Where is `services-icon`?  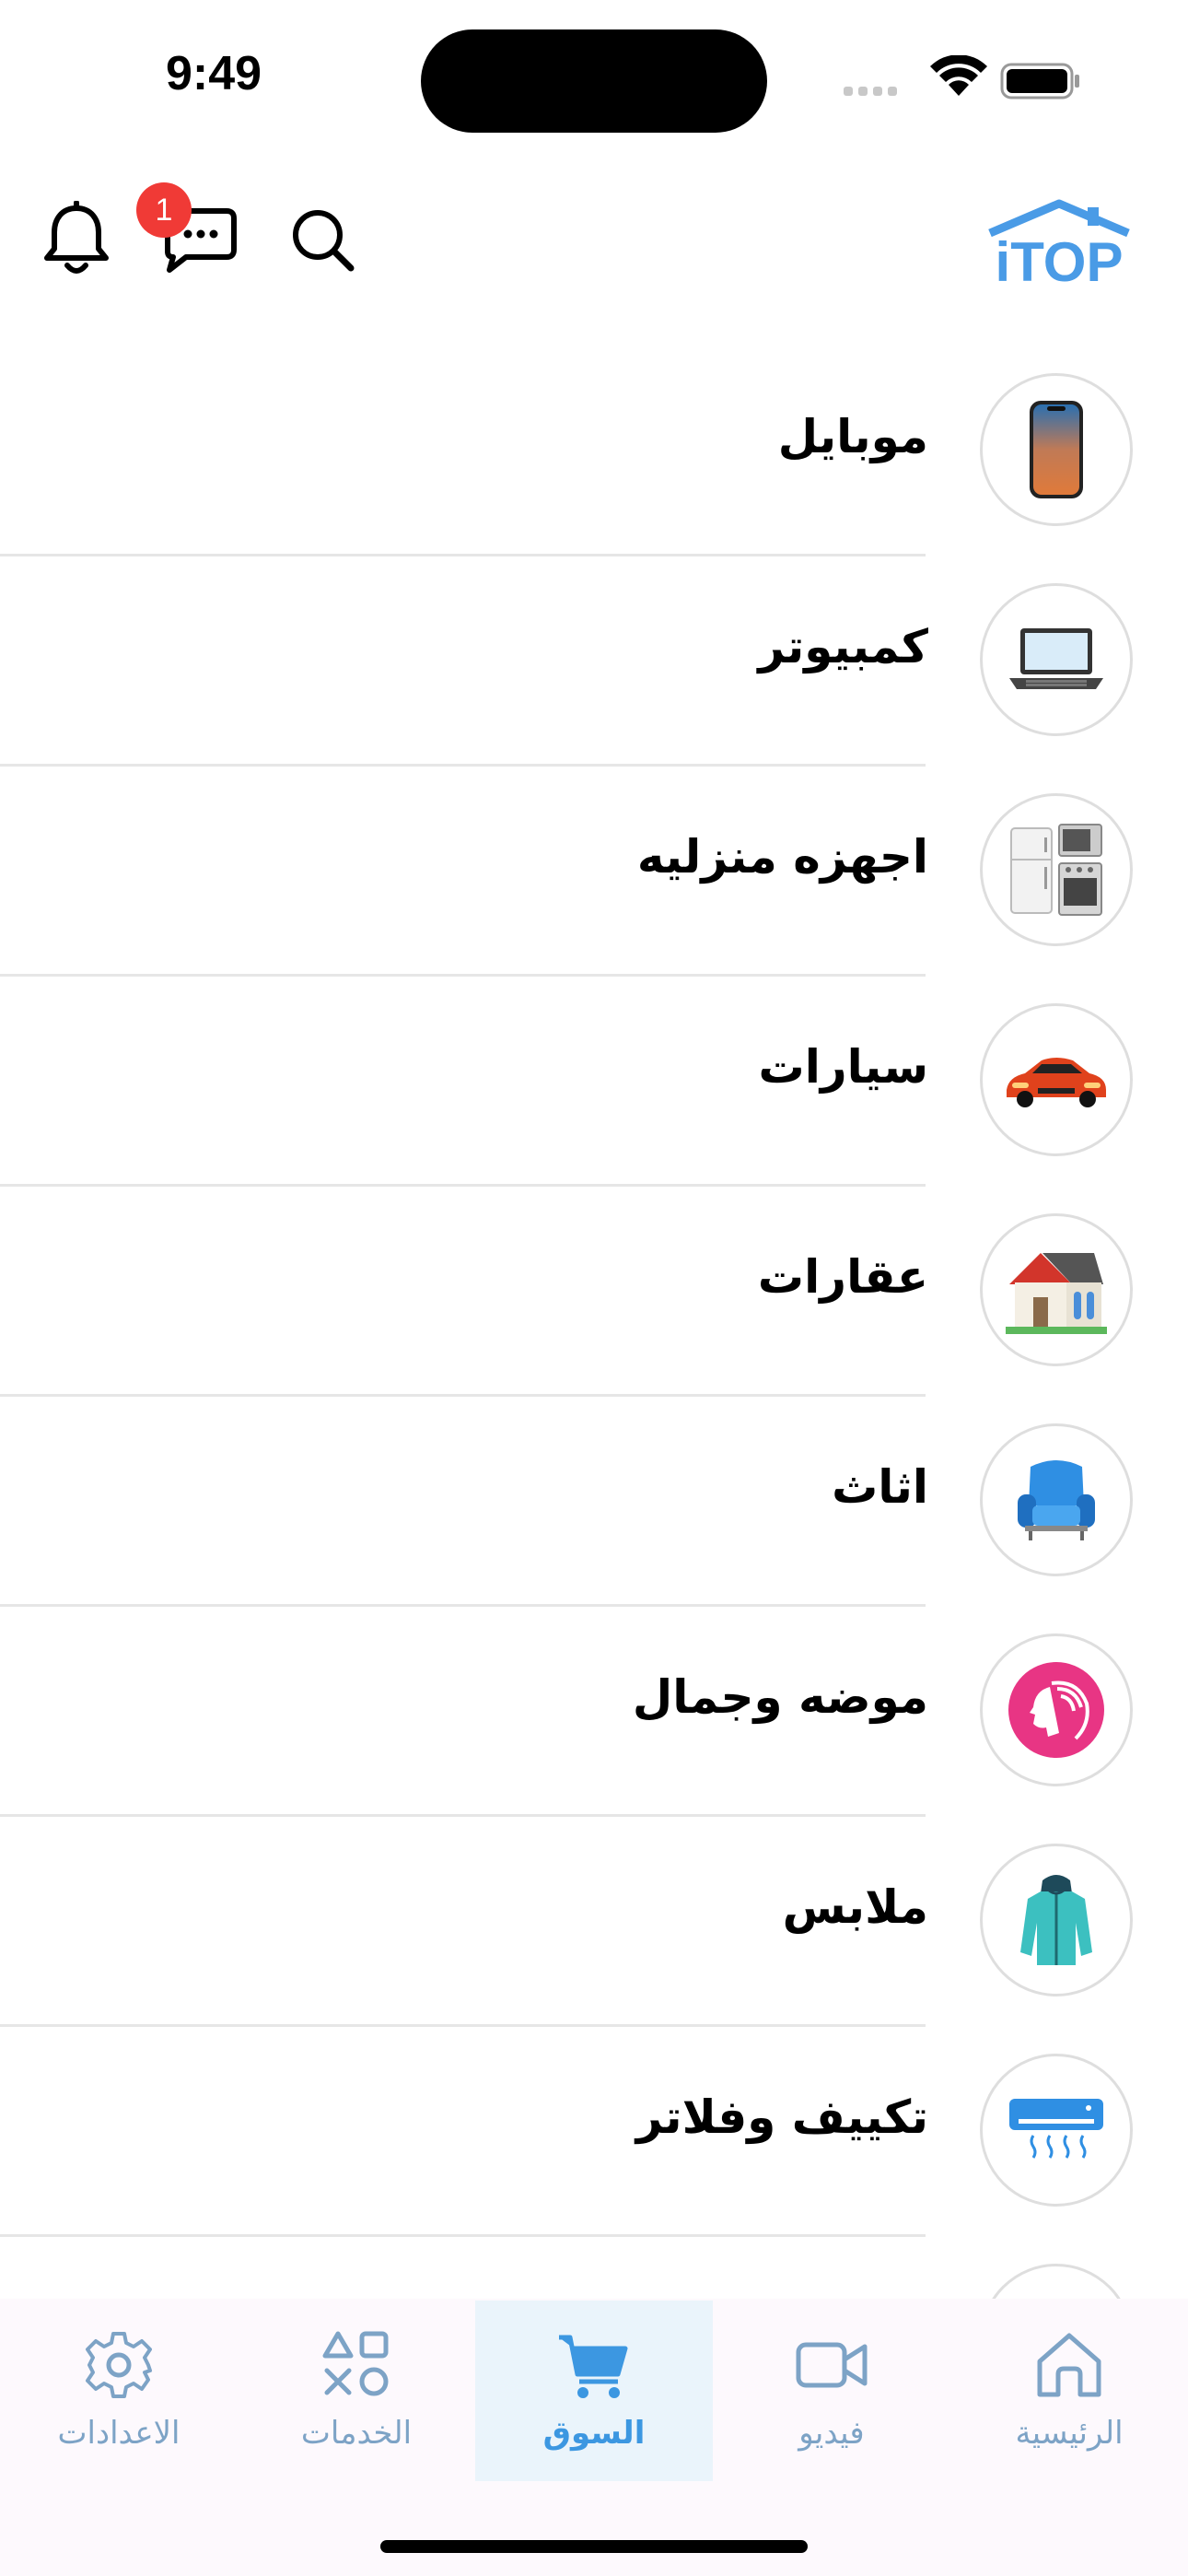
services-icon is located at coordinates (355, 2363).